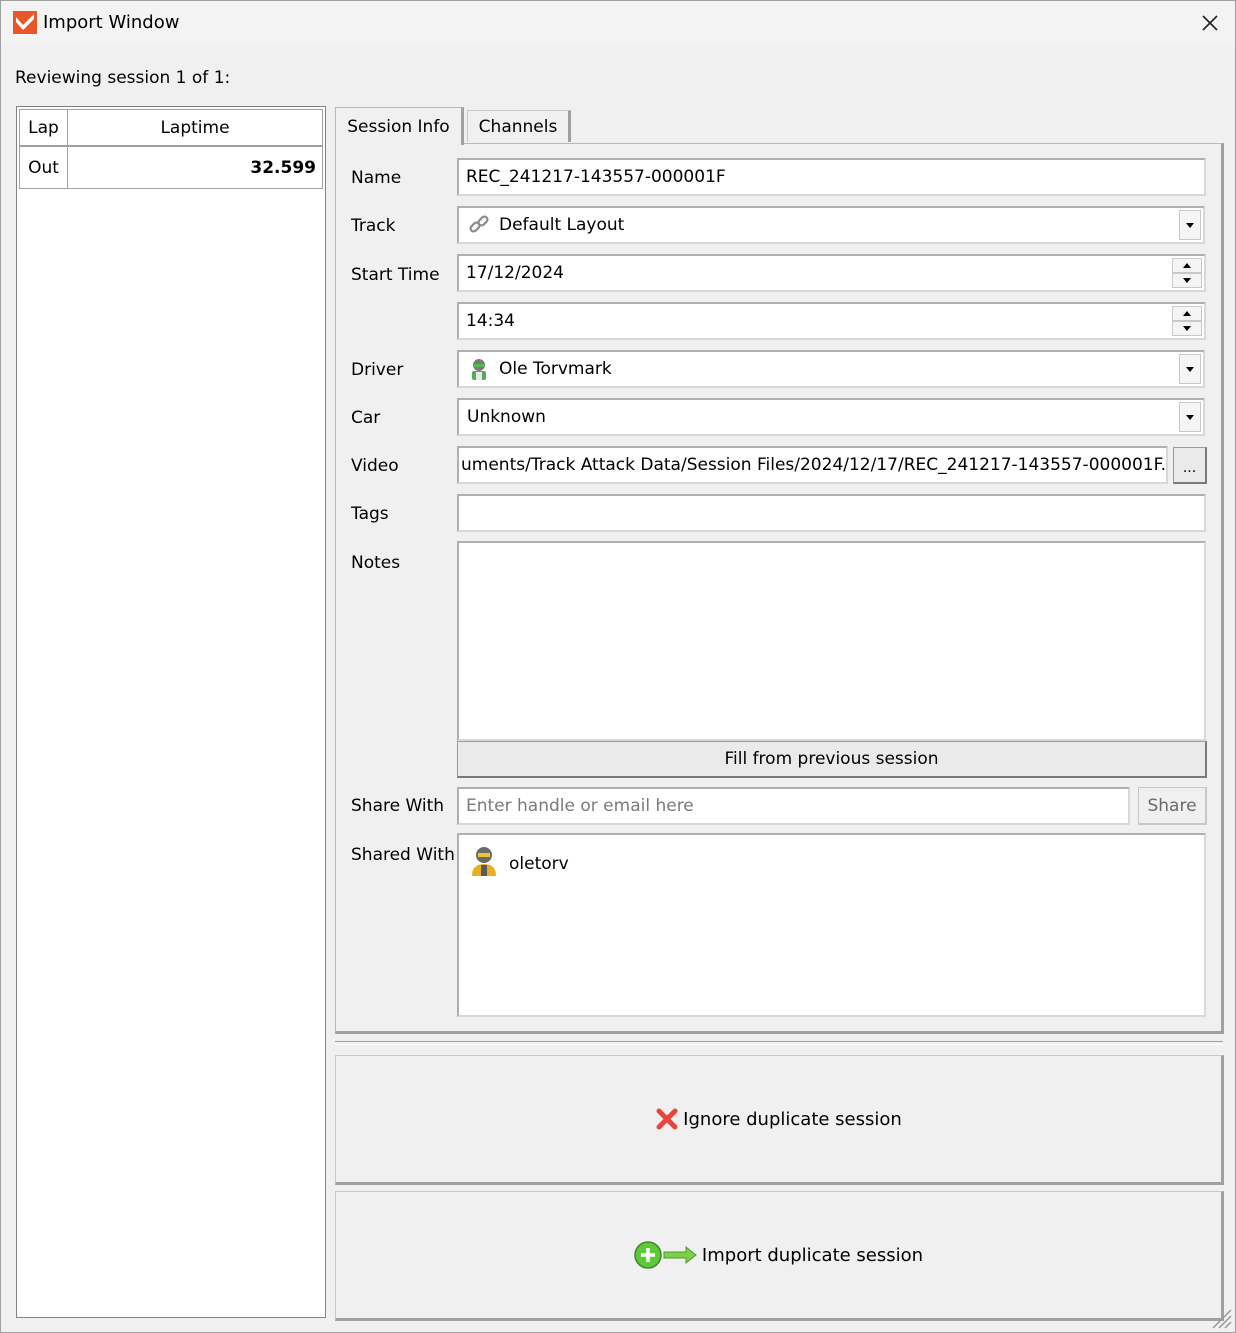 The width and height of the screenshot is (1236, 1333). I want to click on driver-dropdown-button, so click(1190, 369).